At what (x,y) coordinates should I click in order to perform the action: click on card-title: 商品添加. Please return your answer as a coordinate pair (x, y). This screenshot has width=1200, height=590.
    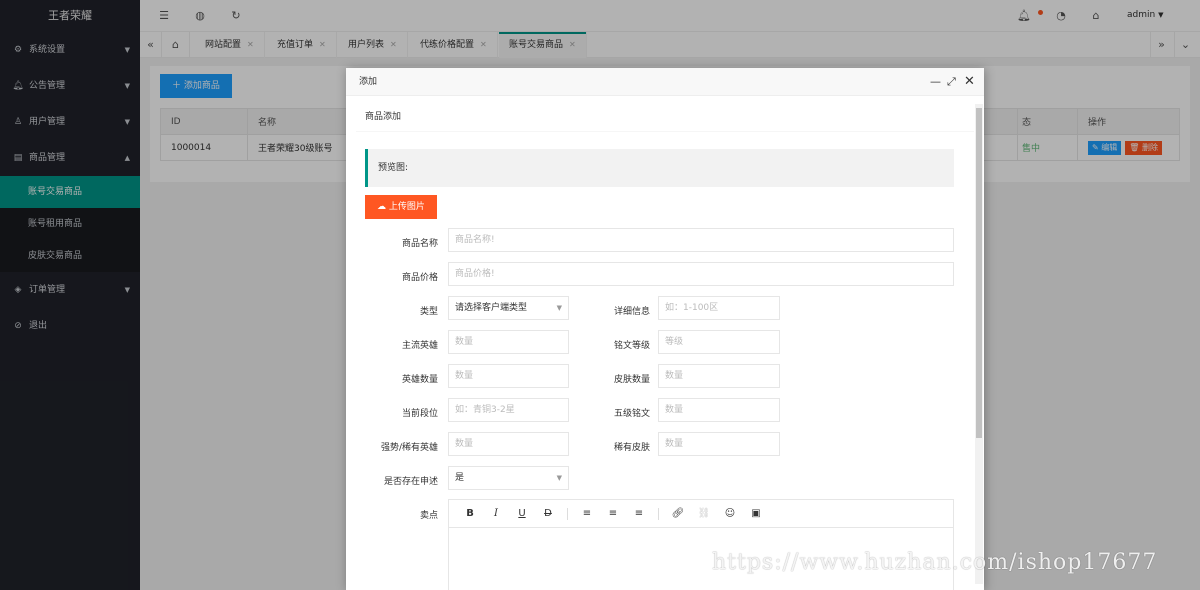
    Looking at the image, I should click on (665, 117).